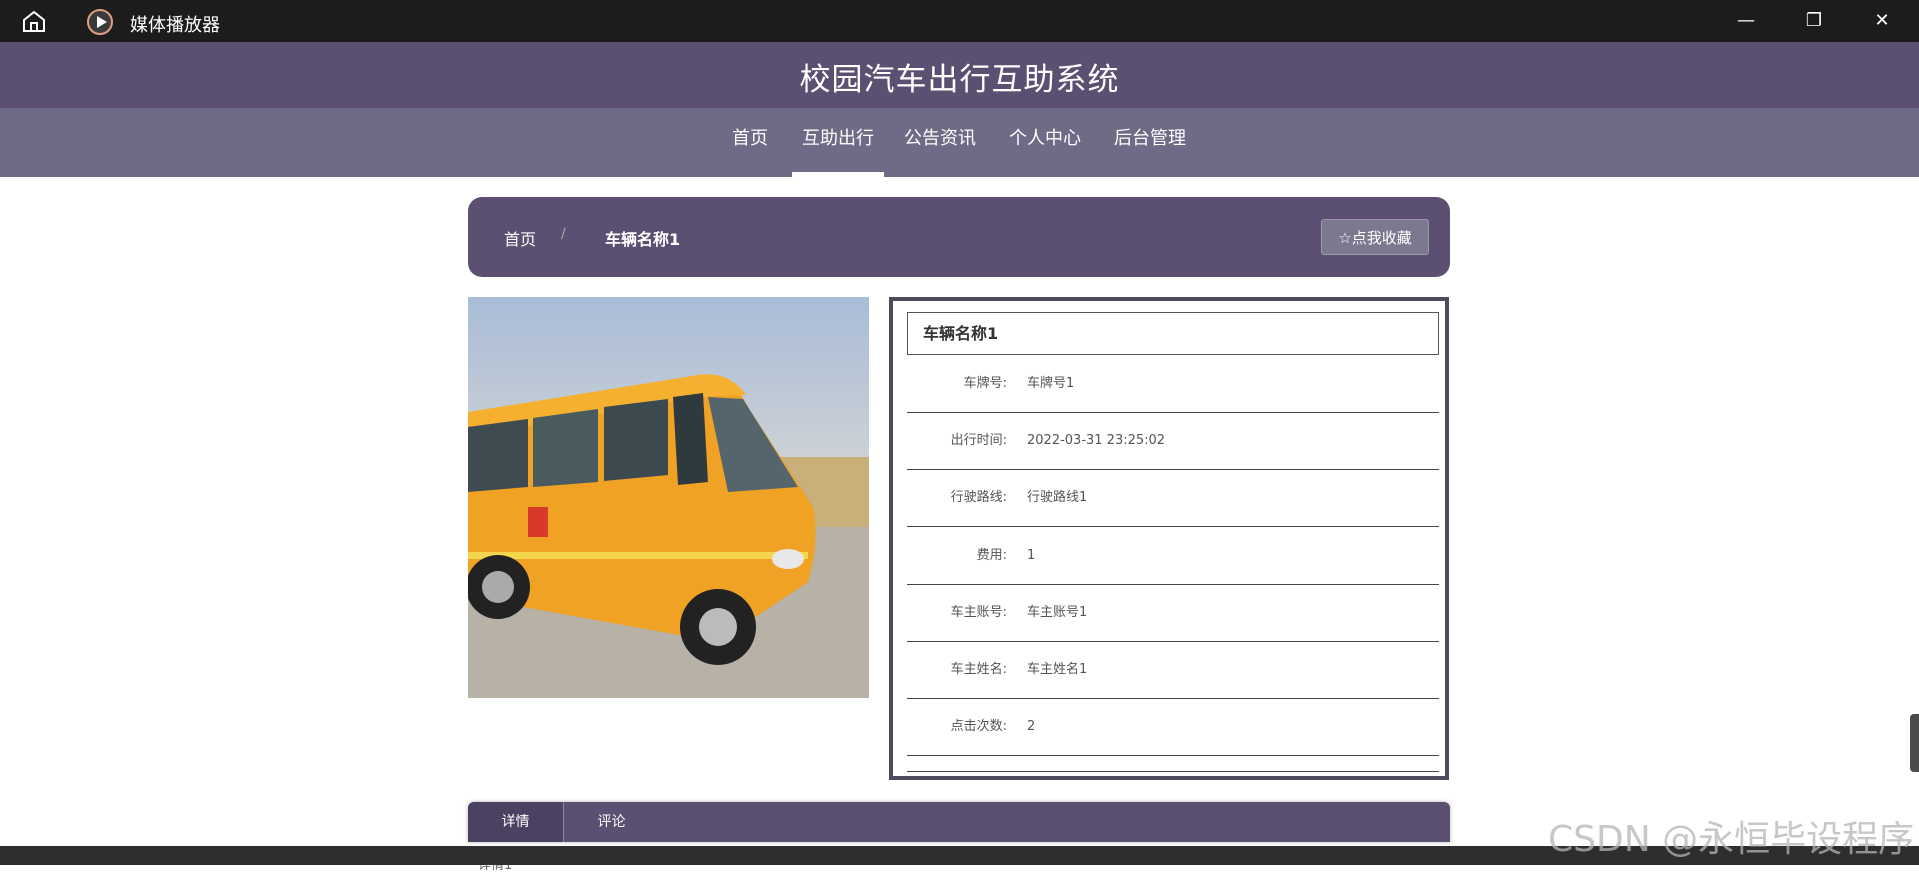 The height and width of the screenshot is (873, 1919). Describe the element at coordinates (838, 142) in the screenshot. I see `nav-item-carpool: 互助出行` at that location.